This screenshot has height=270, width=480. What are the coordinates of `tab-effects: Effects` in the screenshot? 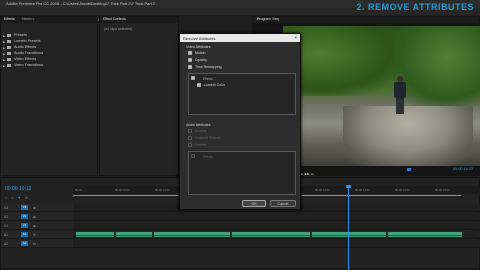 It's located at (9, 19).